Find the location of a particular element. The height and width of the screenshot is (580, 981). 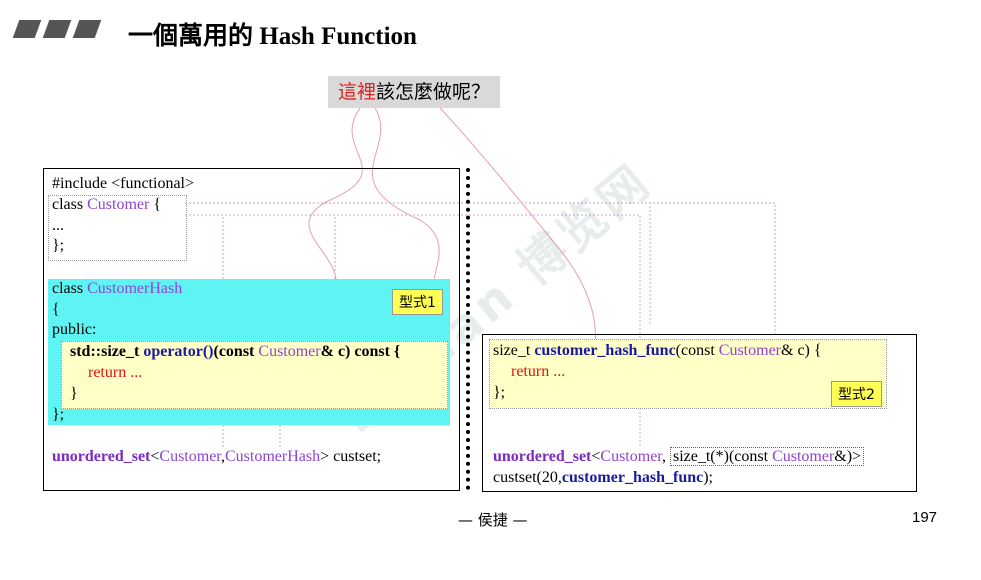

comma: , is located at coordinates (663, 456).